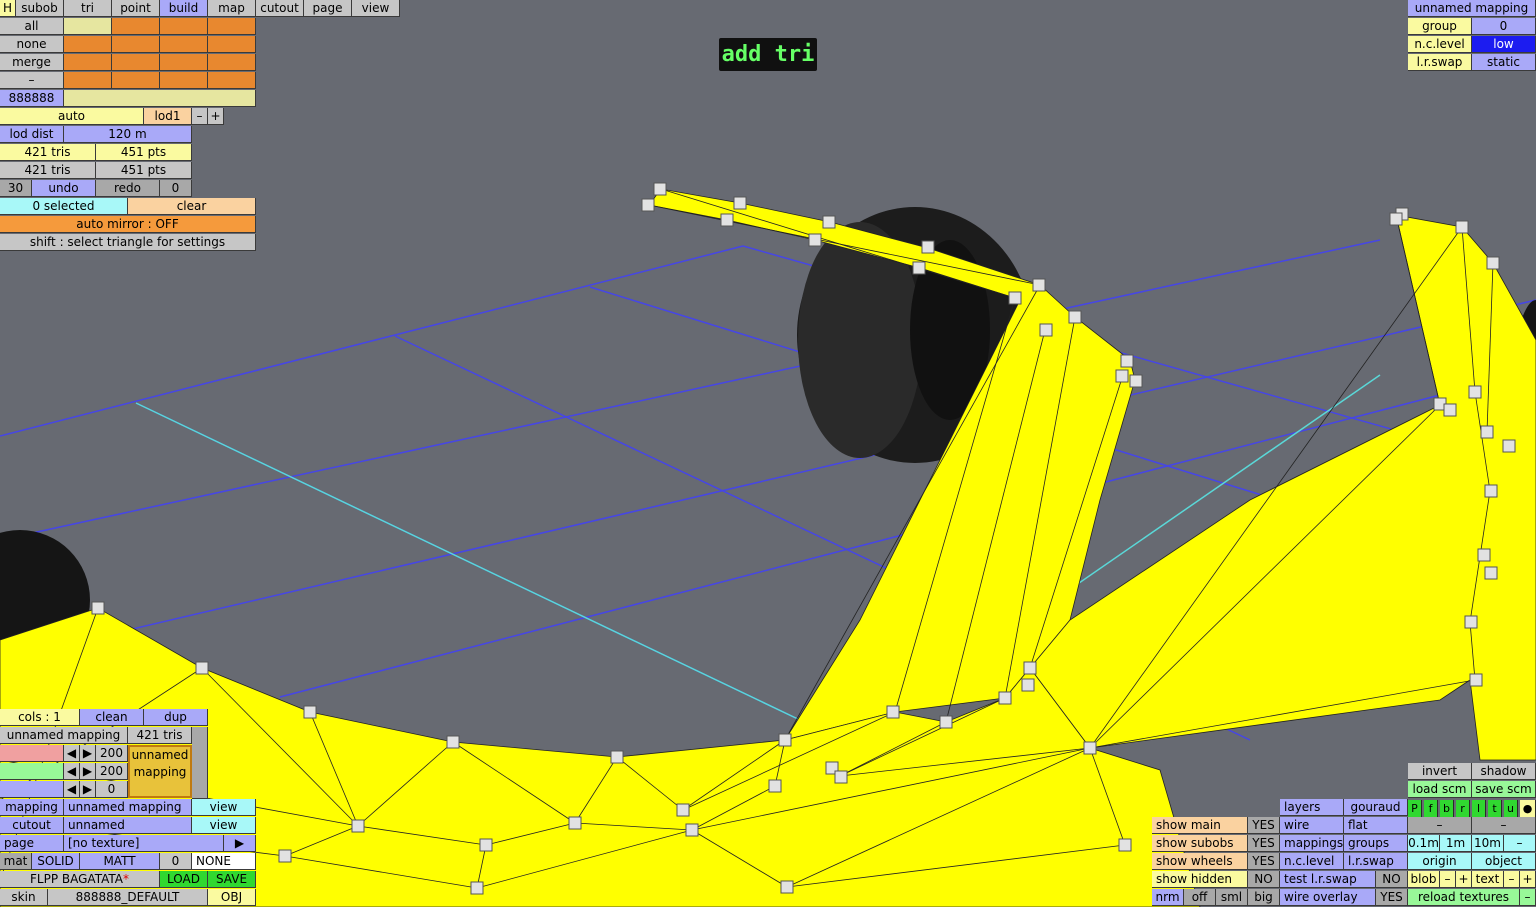  Describe the element at coordinates (1456, 843) in the screenshot. I see `step-1m-button: 1m` at that location.